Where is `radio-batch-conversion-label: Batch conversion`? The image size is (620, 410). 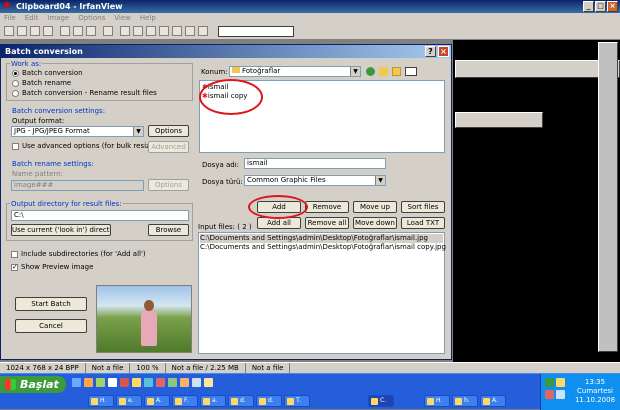 radio-batch-conversion-label: Batch conversion is located at coordinates (52, 73).